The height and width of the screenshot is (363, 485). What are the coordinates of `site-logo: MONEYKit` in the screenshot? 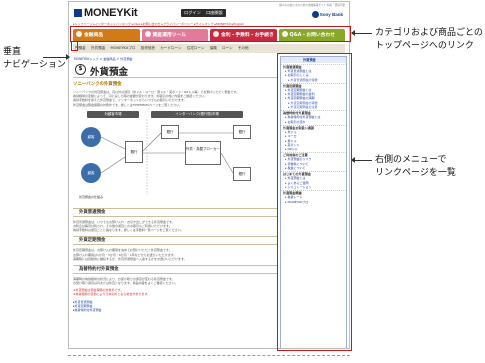 It's located at (106, 13).